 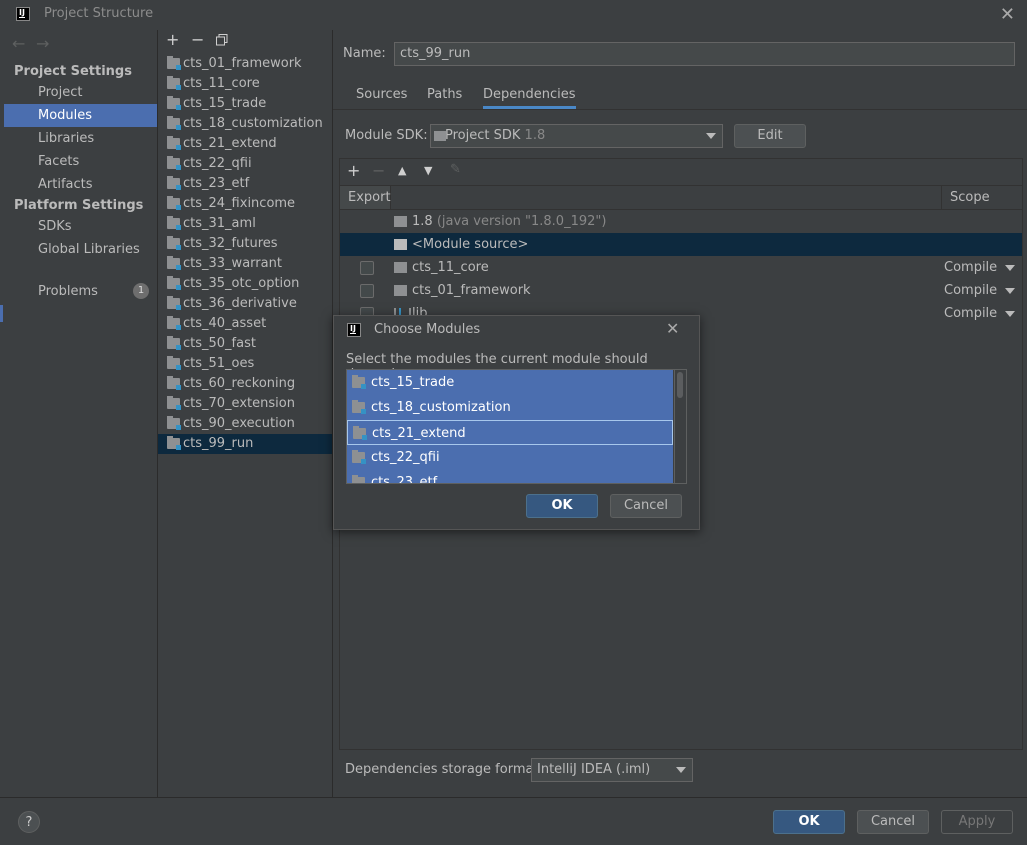 What do you see at coordinates (444, 769) in the screenshot?
I see `storage-format-label: Dependencies storage format:` at bounding box center [444, 769].